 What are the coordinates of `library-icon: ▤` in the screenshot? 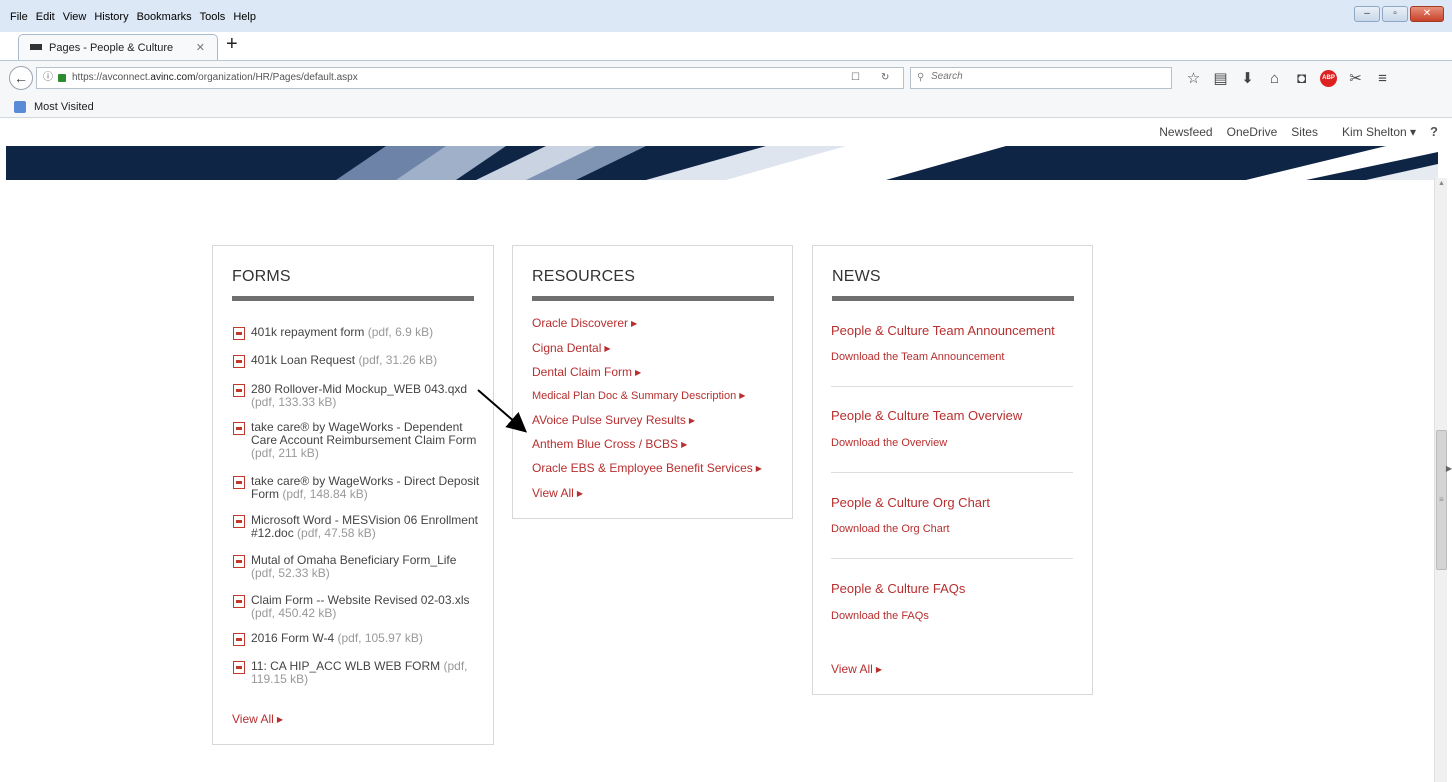 It's located at (1220, 79).